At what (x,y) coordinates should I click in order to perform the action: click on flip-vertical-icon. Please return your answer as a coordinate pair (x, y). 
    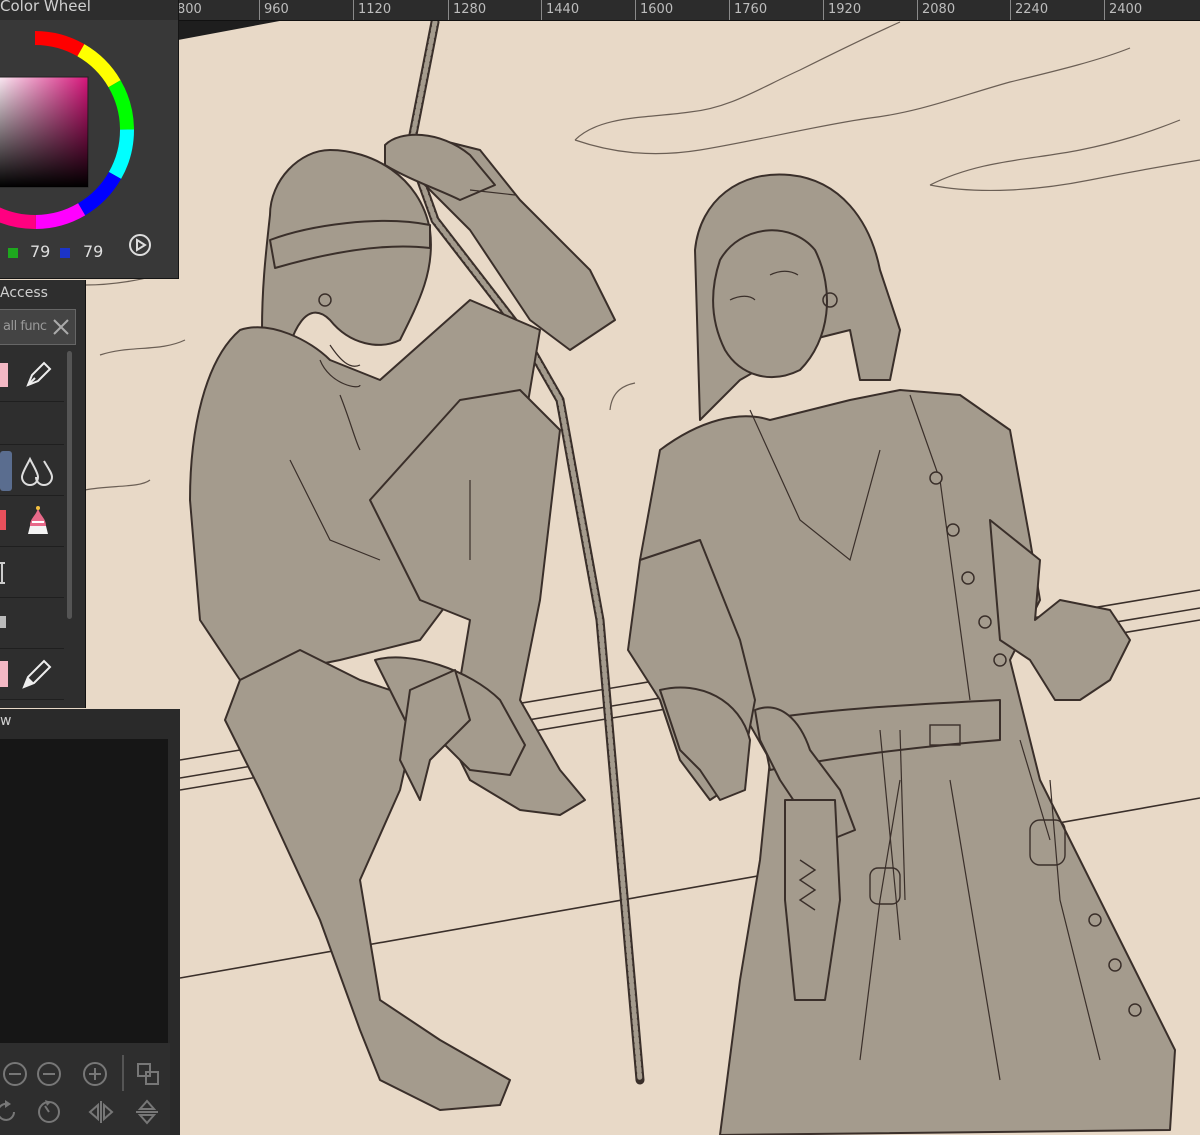
    Looking at the image, I should click on (147, 1112).